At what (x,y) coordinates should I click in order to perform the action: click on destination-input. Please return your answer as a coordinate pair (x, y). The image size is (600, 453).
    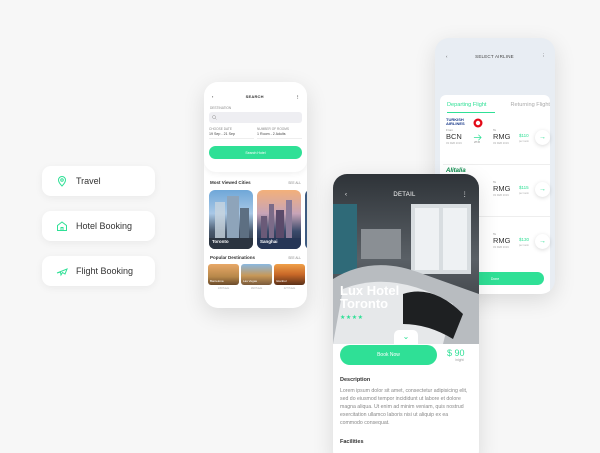
    Looking at the image, I should click on (255, 117).